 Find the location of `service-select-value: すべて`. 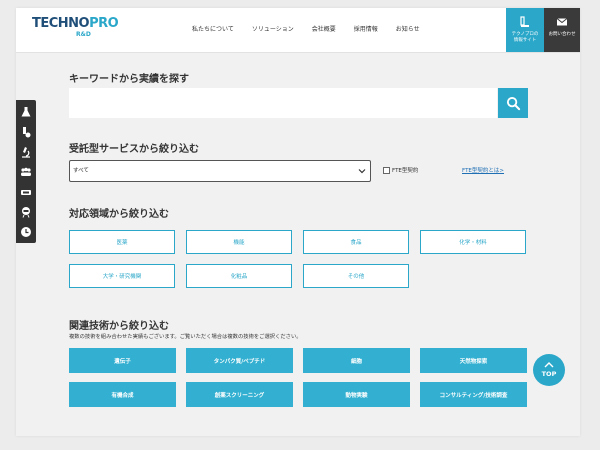

service-select-value: すべて is located at coordinates (81, 171).